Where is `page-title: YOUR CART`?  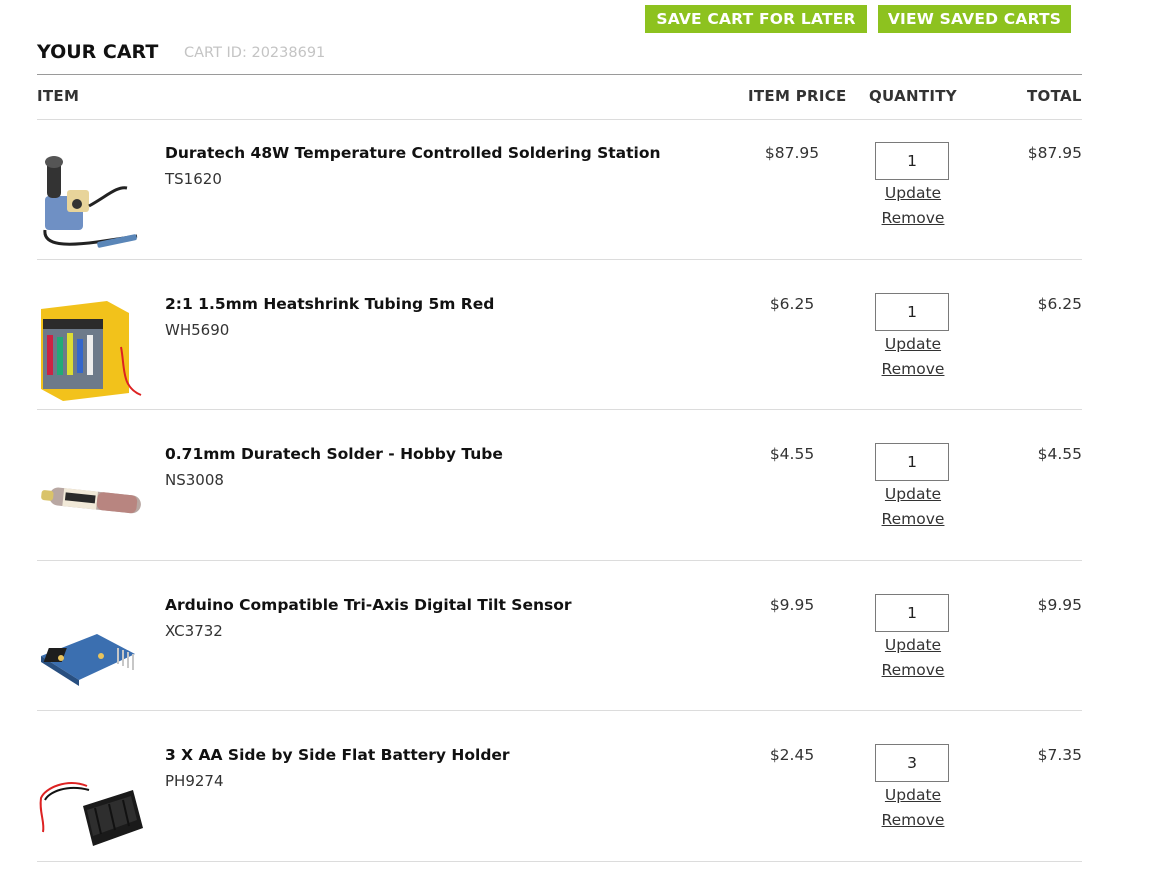
page-title: YOUR CART is located at coordinates (98, 52).